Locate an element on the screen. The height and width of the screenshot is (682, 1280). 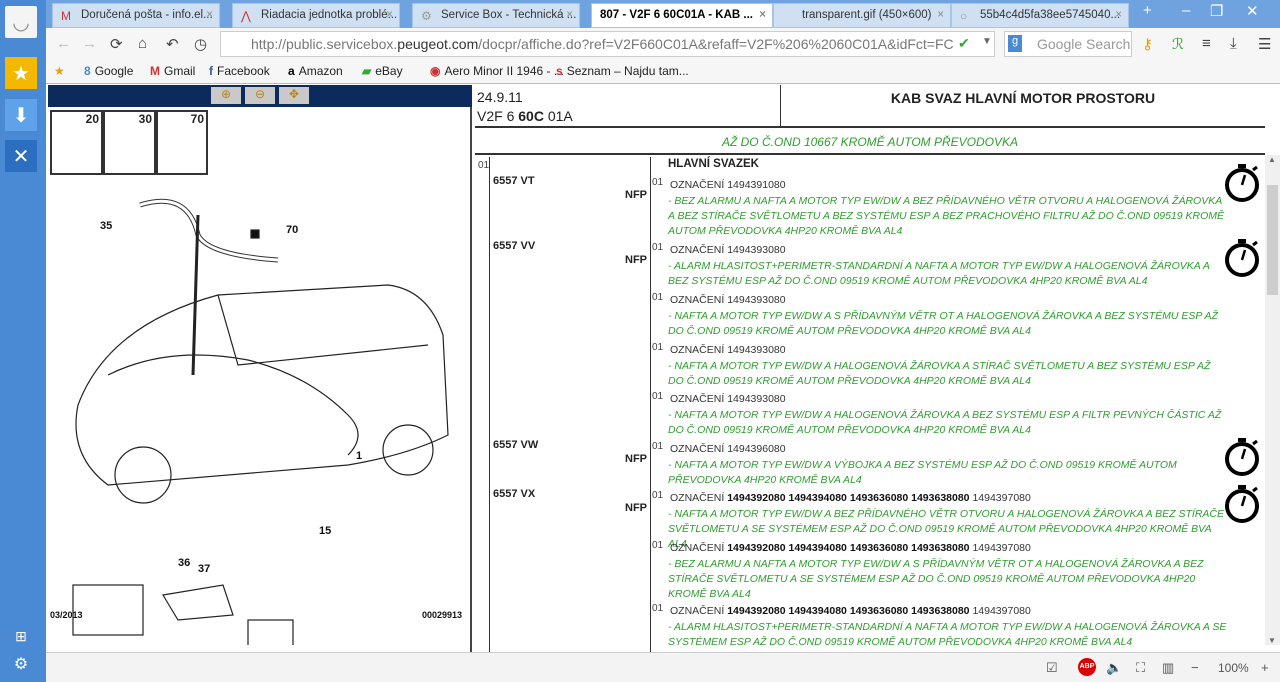
tab-0: M Doručená pošta - info.el... × is located at coordinates (136, 15).